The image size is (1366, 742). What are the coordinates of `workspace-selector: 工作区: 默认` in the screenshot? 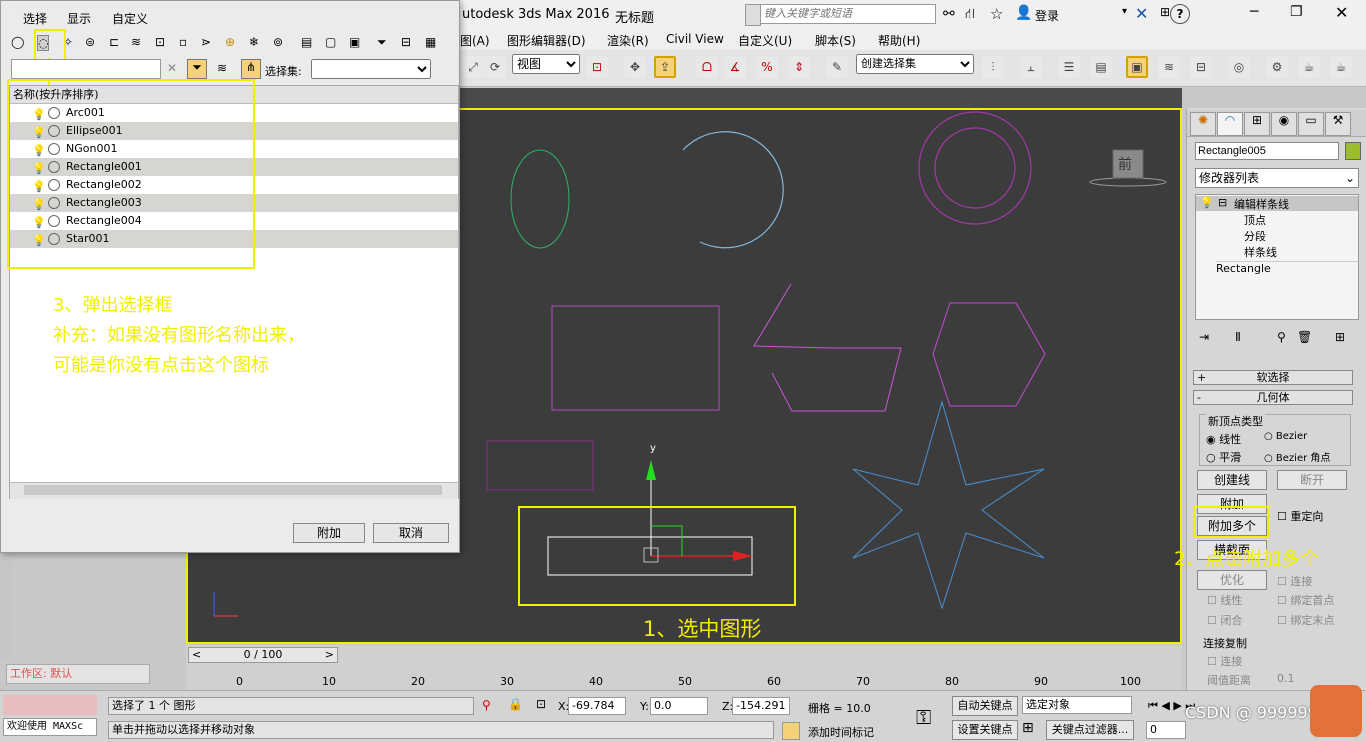 It's located at (78, 674).